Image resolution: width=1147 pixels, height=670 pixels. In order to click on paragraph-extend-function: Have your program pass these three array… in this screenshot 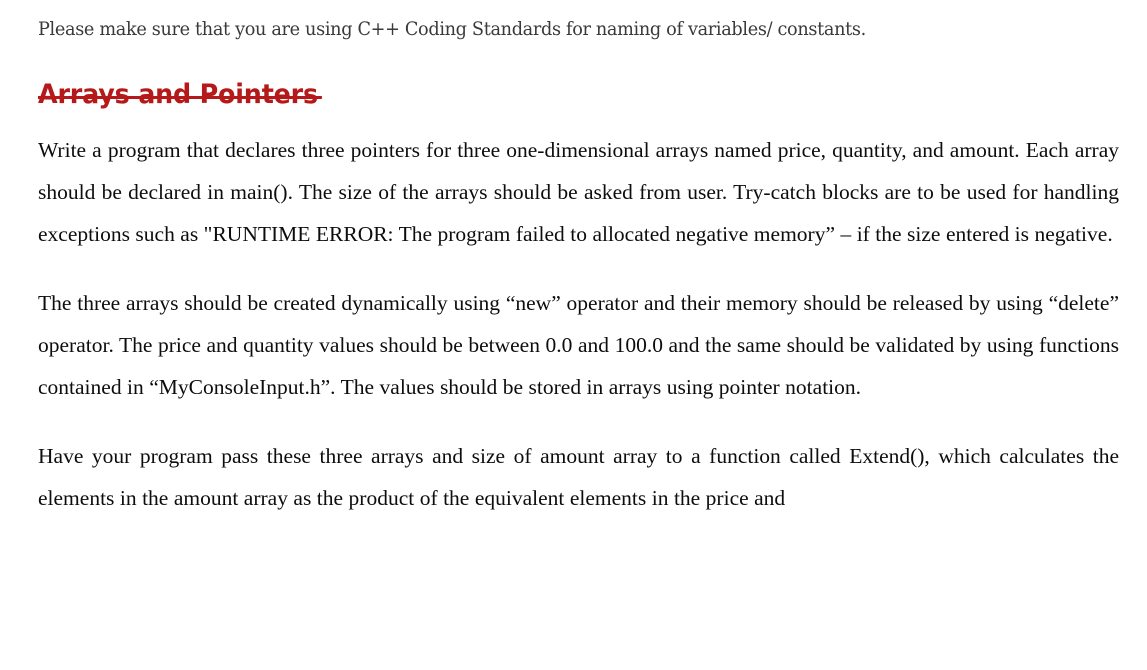, I will do `click(578, 477)`.